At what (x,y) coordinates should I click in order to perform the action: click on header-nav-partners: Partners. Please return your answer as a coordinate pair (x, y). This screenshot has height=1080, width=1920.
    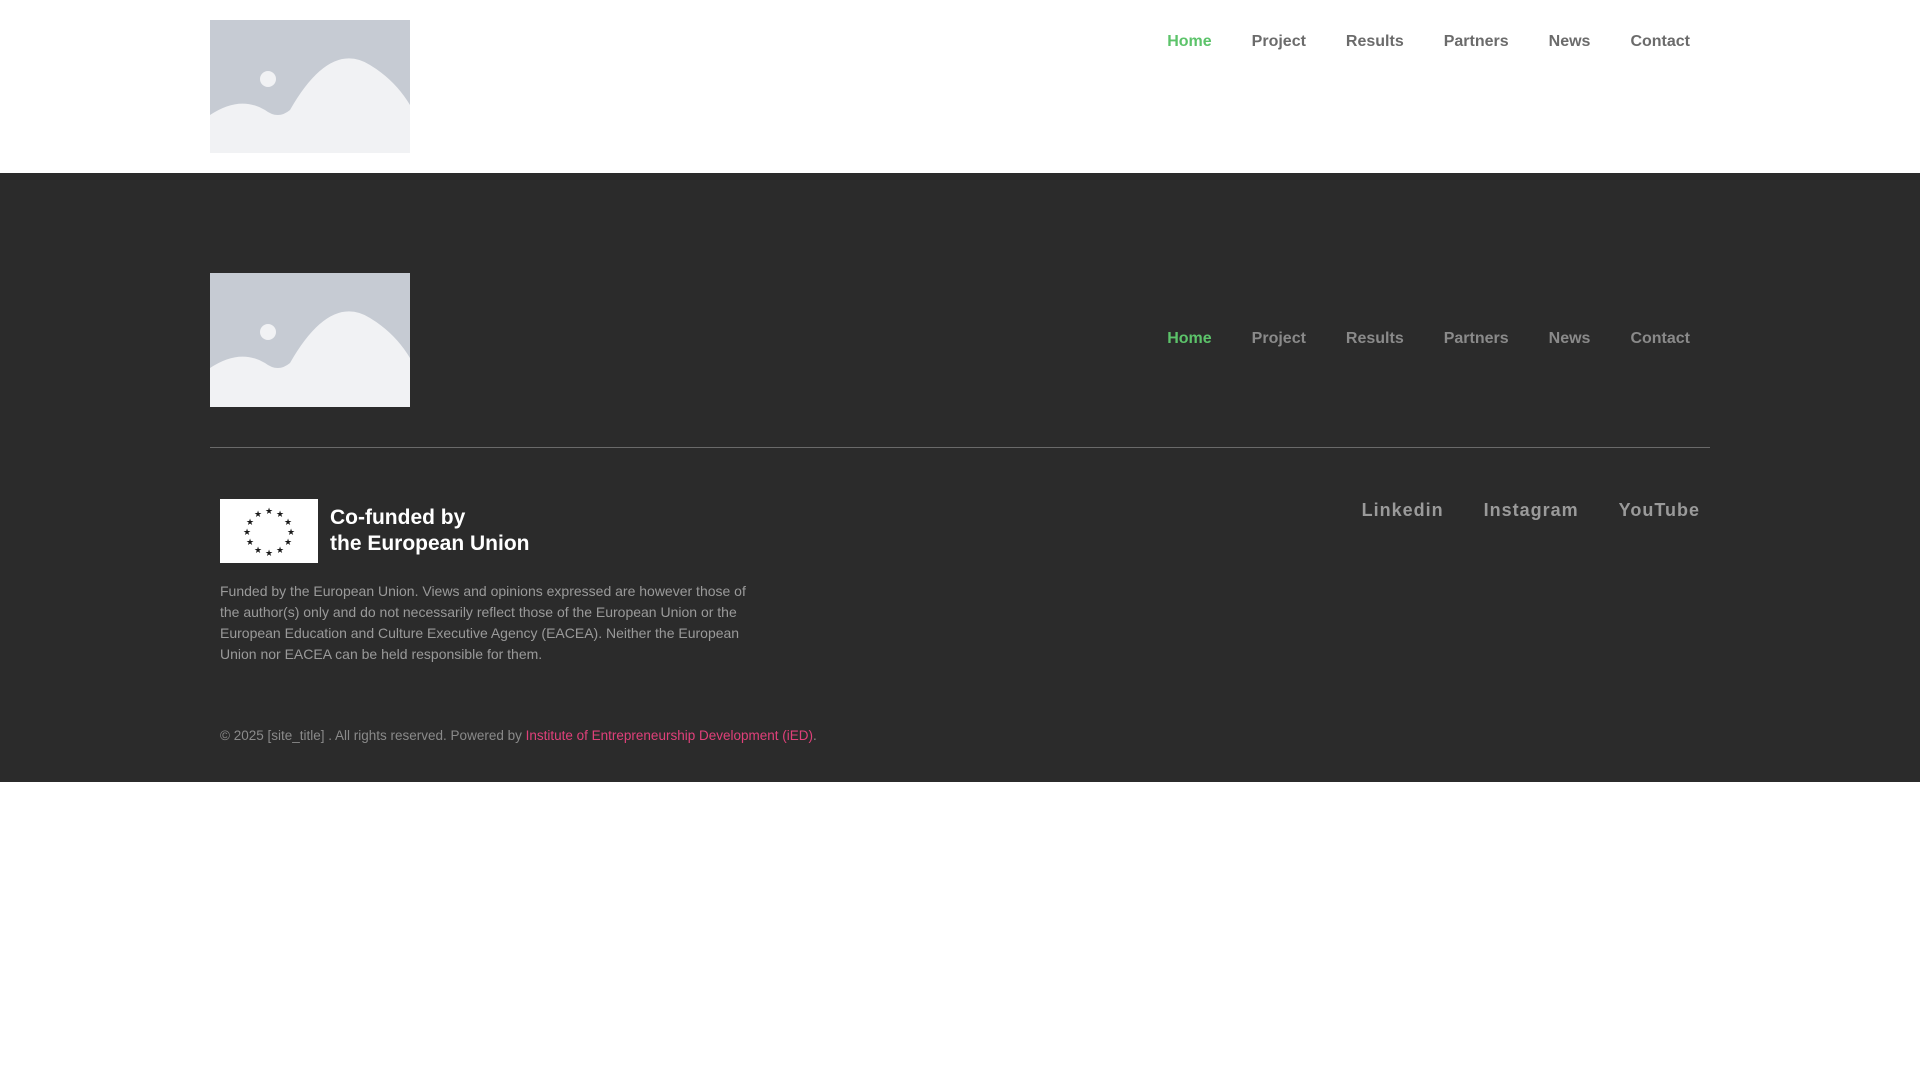
    Looking at the image, I should click on (1476, 42).